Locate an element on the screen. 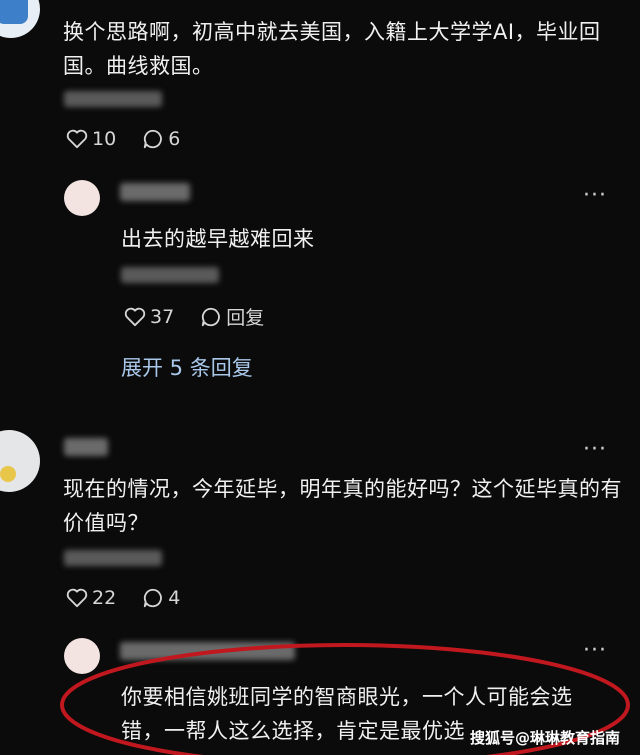  reply-button: 4 is located at coordinates (161, 598).